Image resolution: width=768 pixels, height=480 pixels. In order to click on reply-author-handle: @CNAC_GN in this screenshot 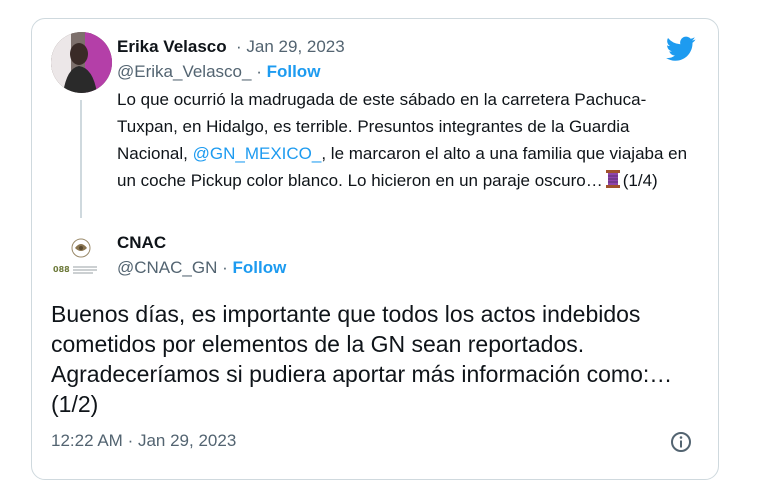, I will do `click(167, 267)`.